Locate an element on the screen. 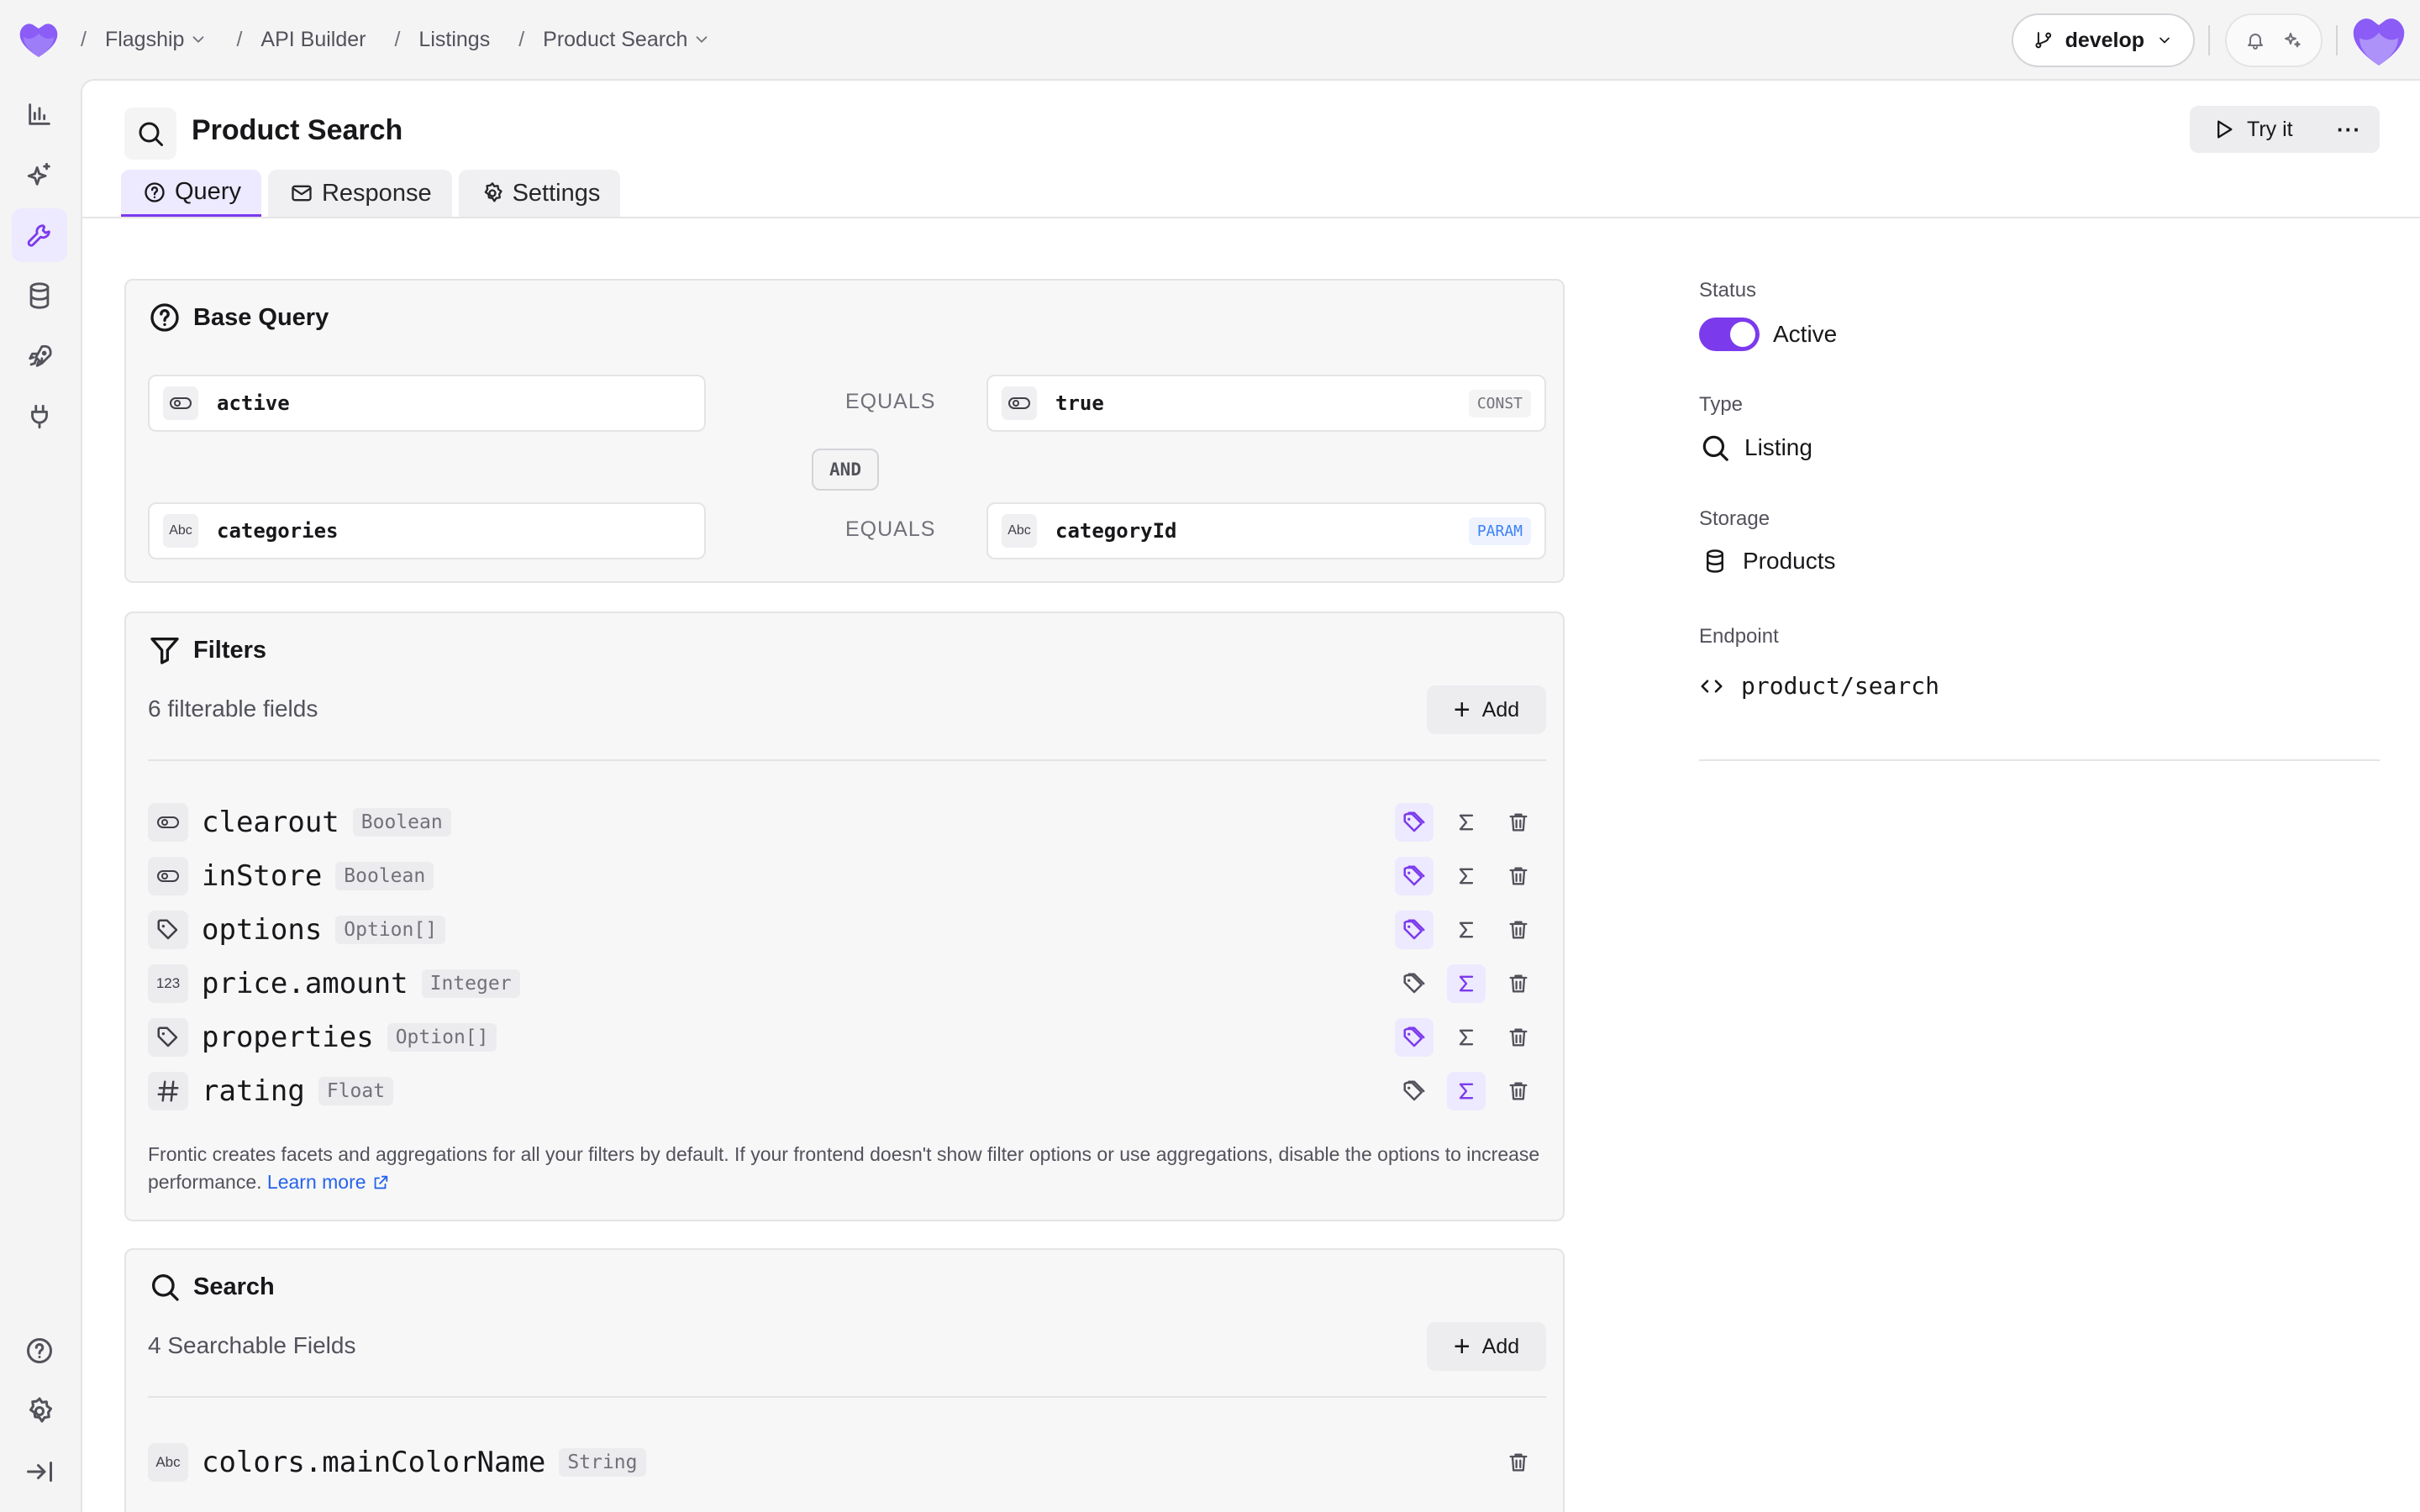 The image size is (2420, 1512). add-label: Add is located at coordinates (1500, 1346).